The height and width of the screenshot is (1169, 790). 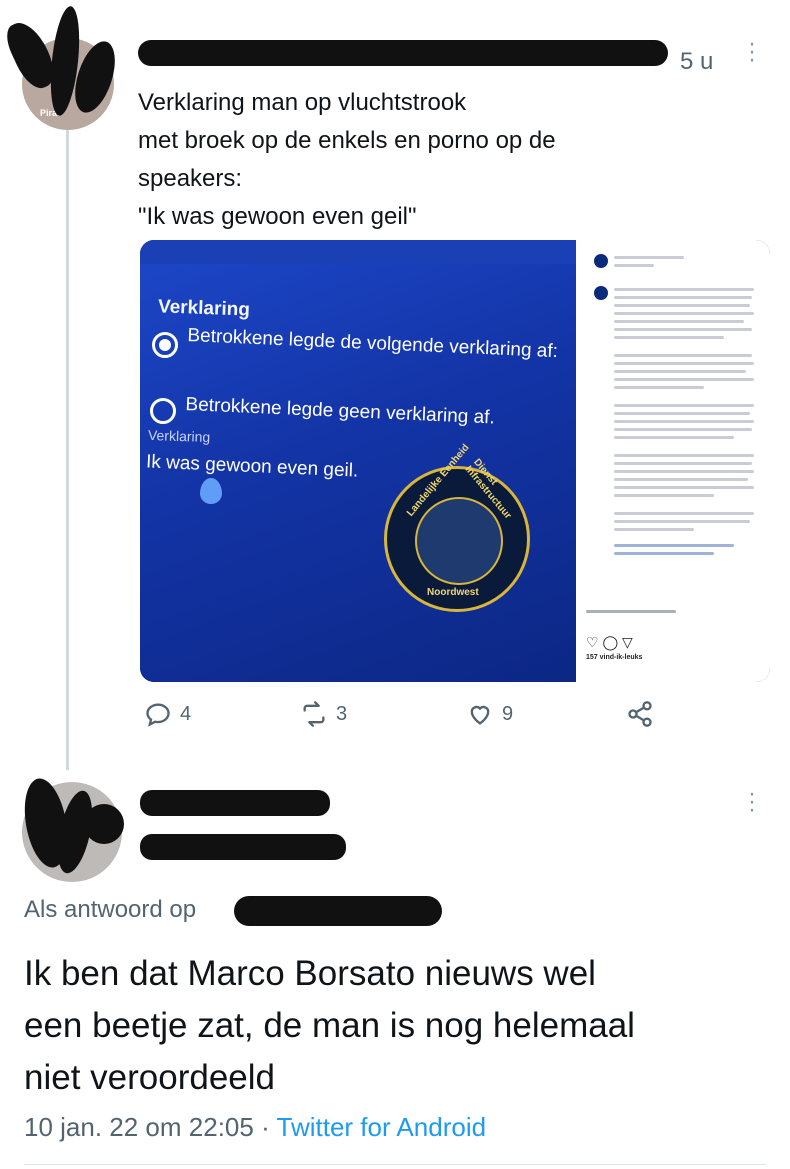 What do you see at coordinates (338, 911) in the screenshot?
I see `redacted-reply-handle` at bounding box center [338, 911].